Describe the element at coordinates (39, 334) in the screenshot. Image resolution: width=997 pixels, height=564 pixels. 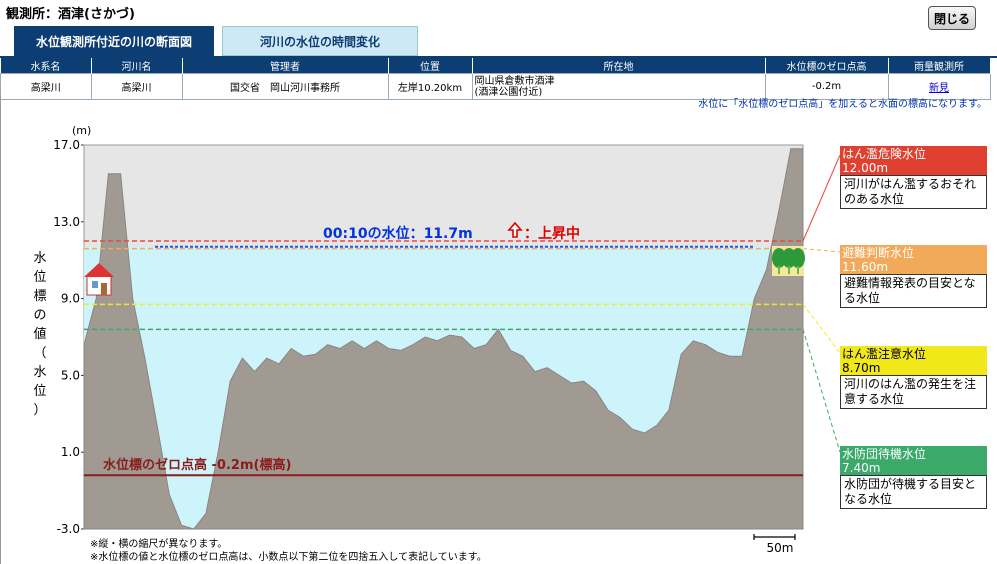
I see `y-axis-label-char: 値` at that location.